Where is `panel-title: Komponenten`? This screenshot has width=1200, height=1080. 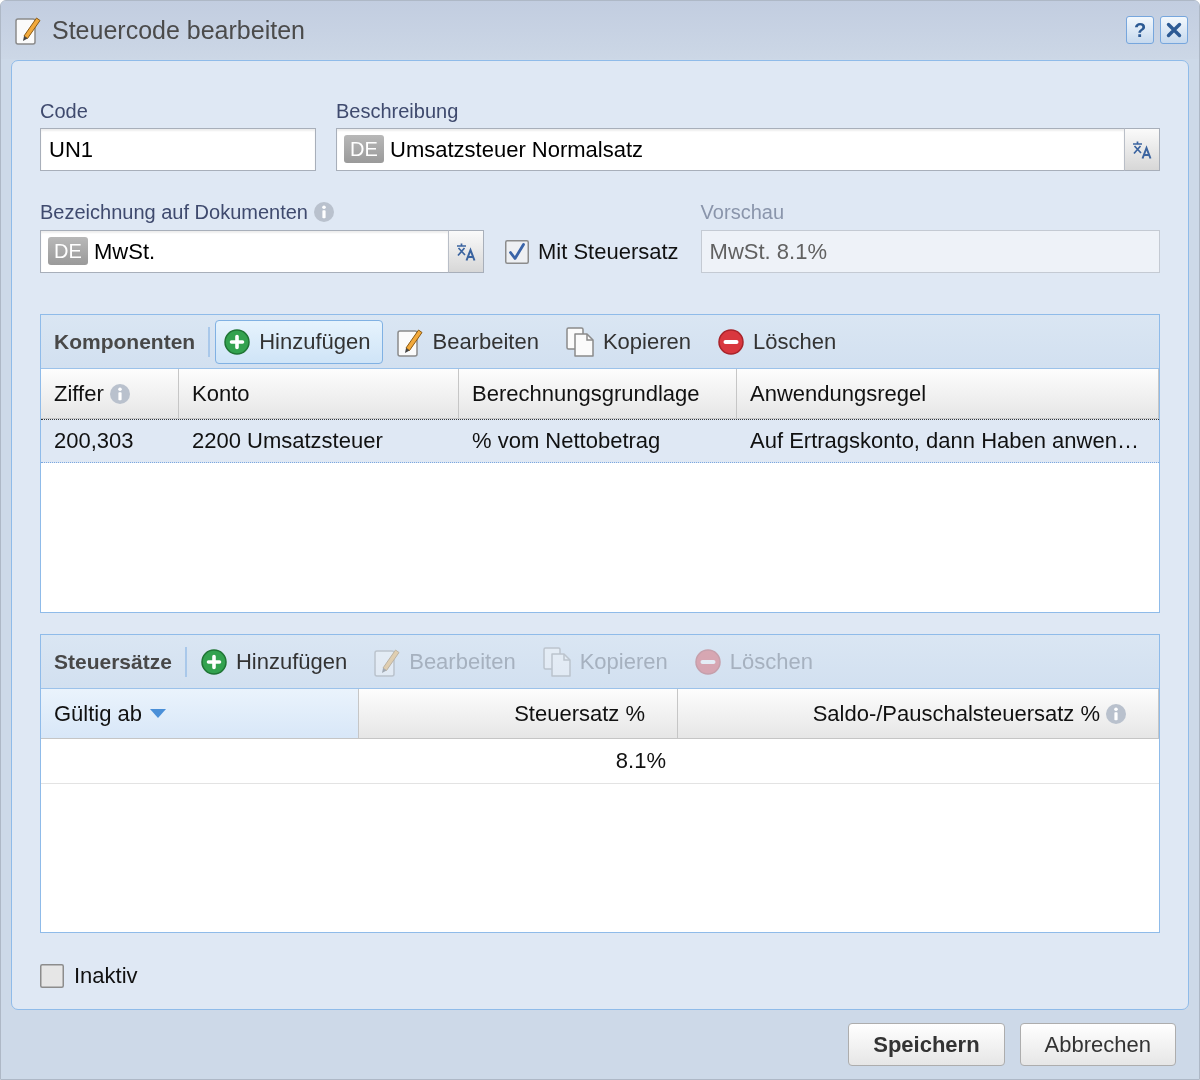
panel-title: Komponenten is located at coordinates (125, 341).